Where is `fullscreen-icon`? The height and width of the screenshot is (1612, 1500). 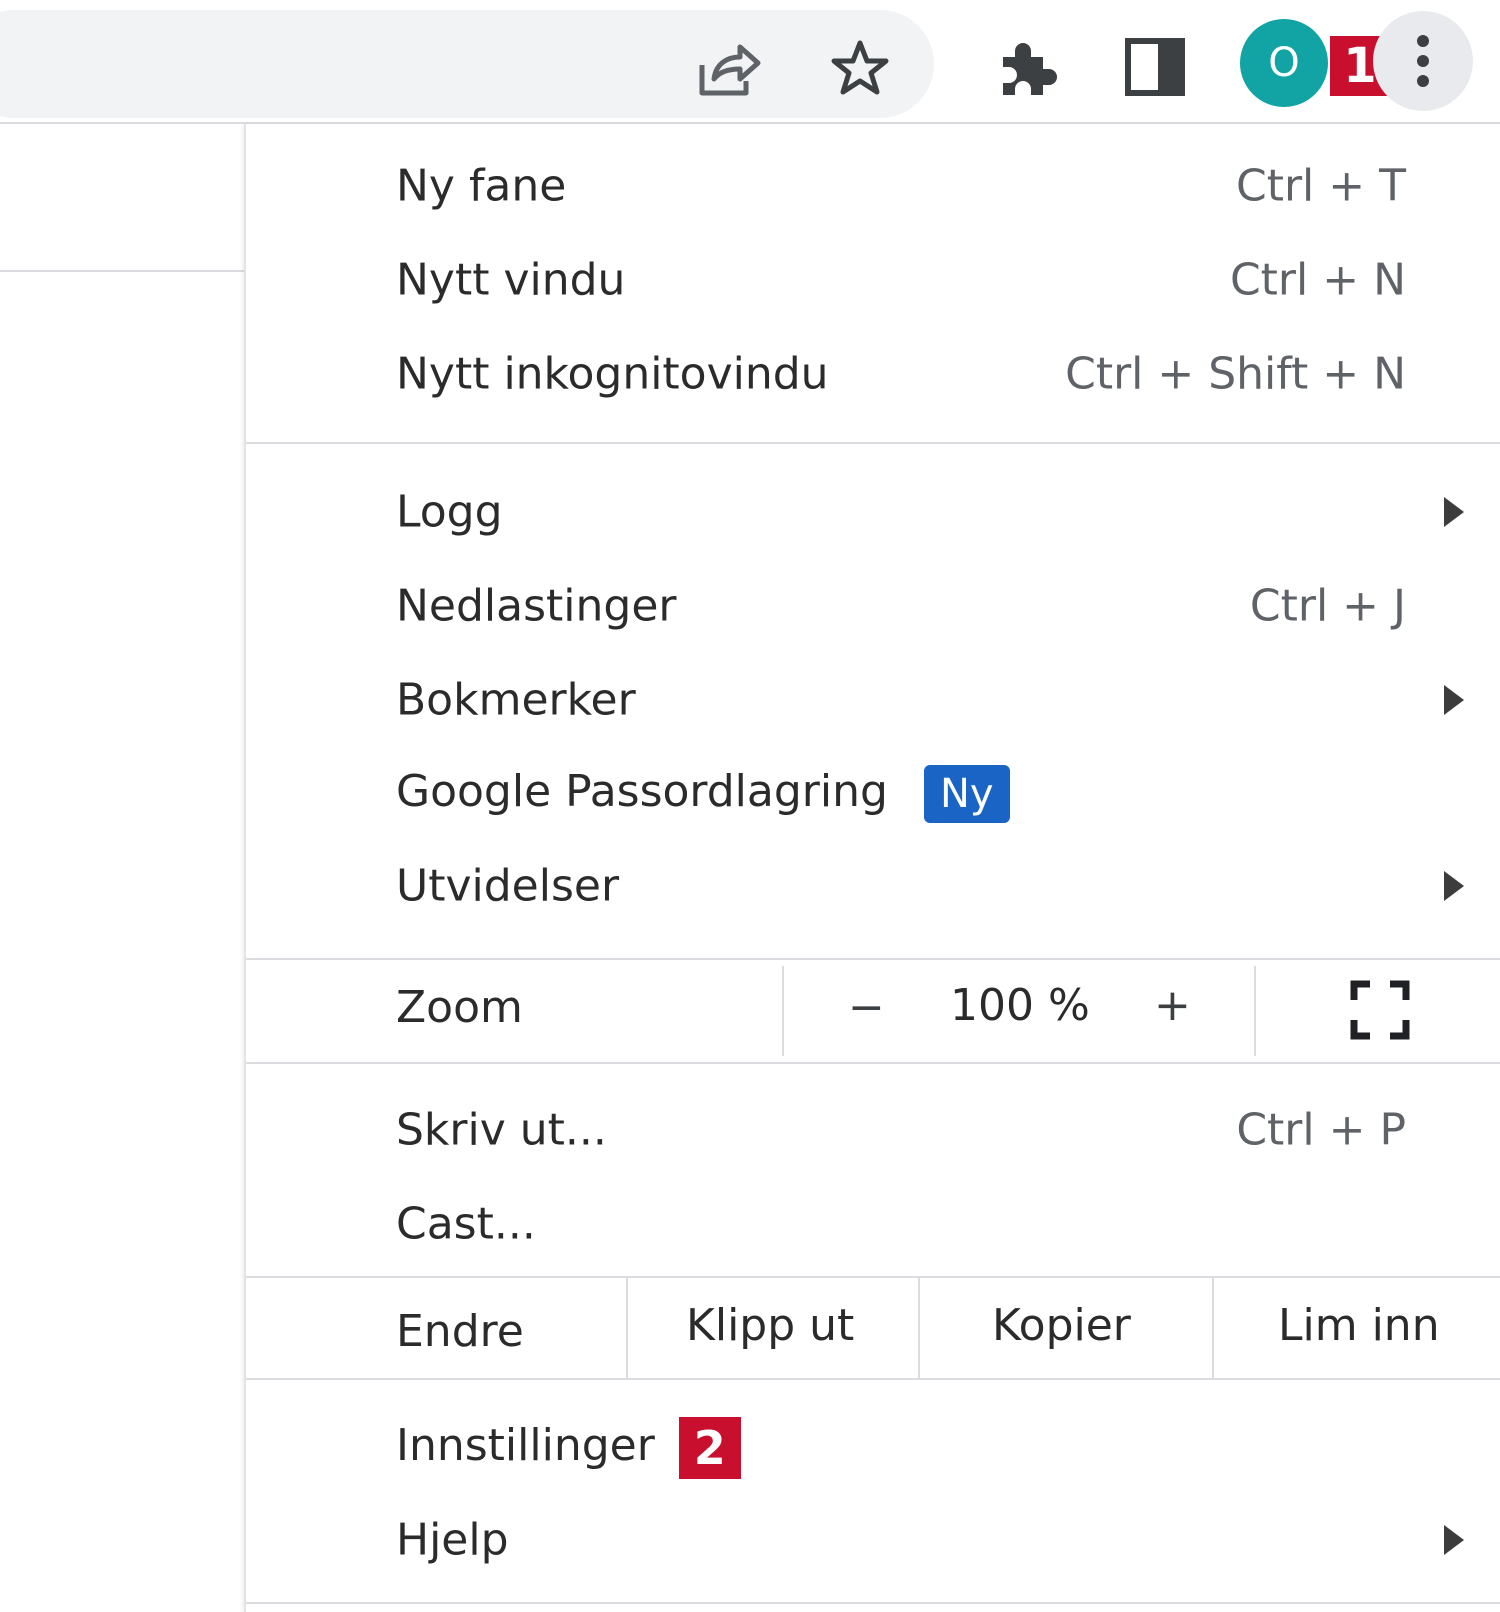 fullscreen-icon is located at coordinates (1380, 1010).